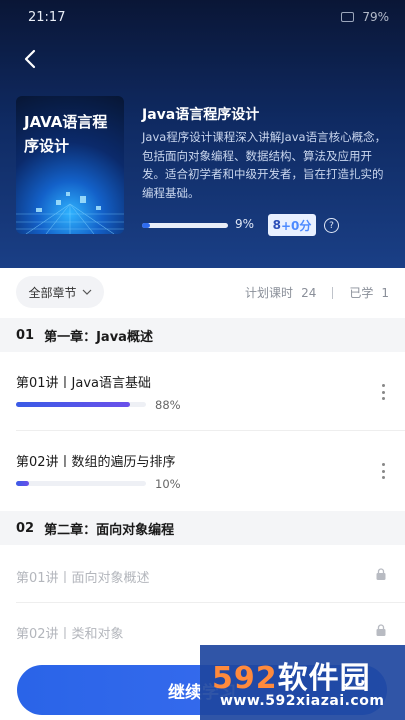 This screenshot has width=405, height=720. Describe the element at coordinates (98, 337) in the screenshot. I see `chapter-title: 第一章：Java概述` at that location.